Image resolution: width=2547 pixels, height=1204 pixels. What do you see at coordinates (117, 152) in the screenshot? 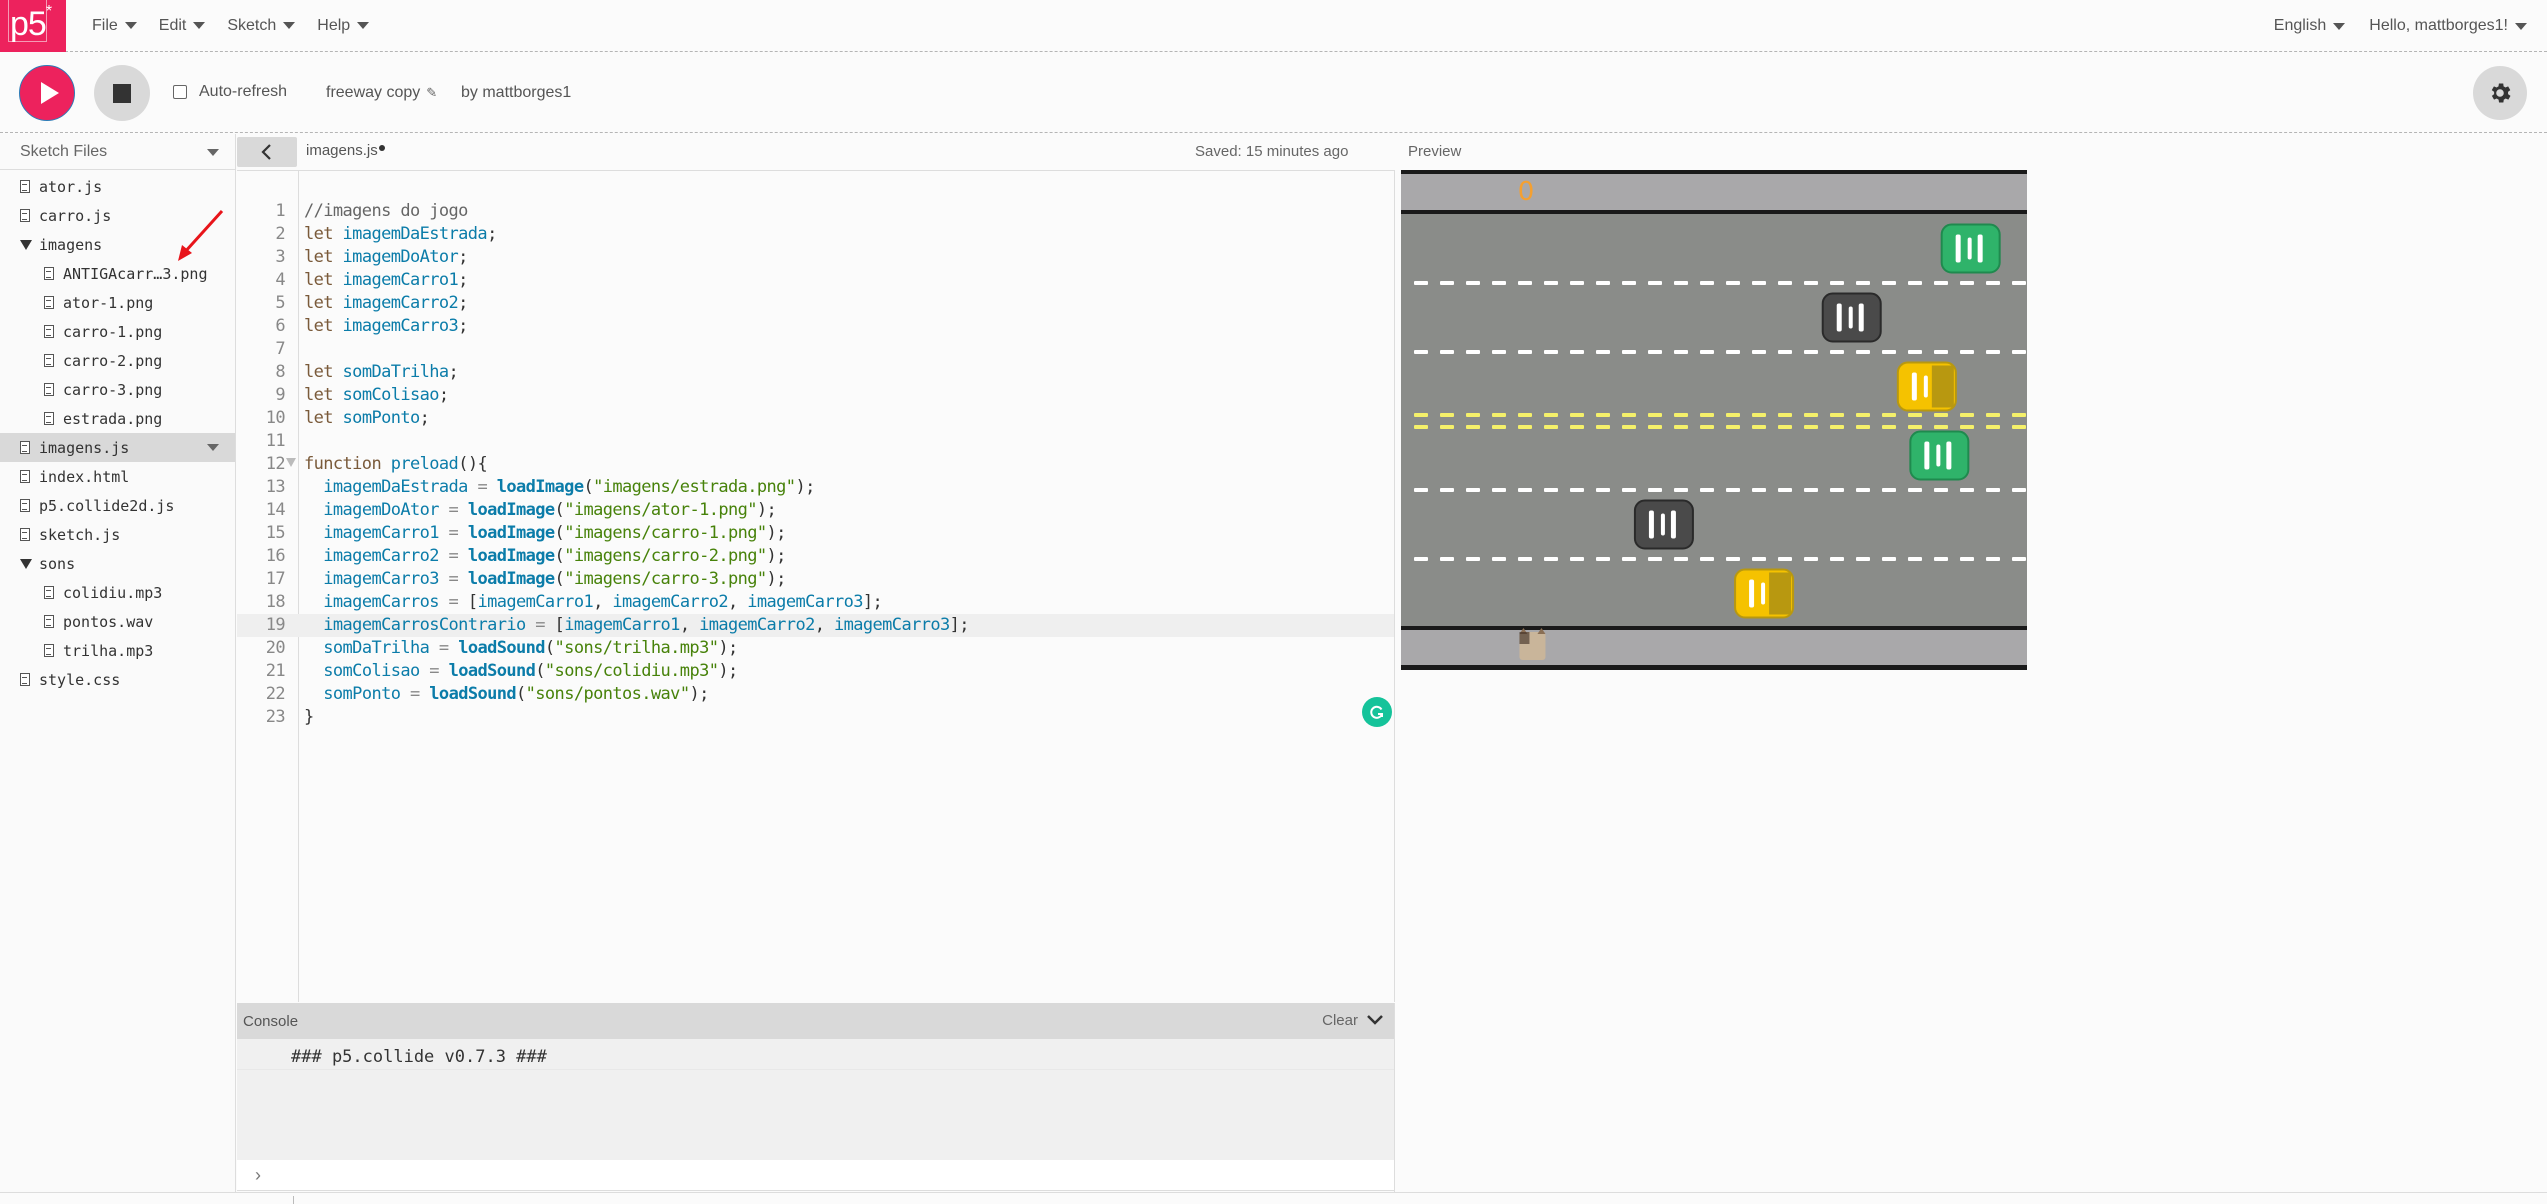
I see `sidebar-header: Sketch Files` at bounding box center [117, 152].